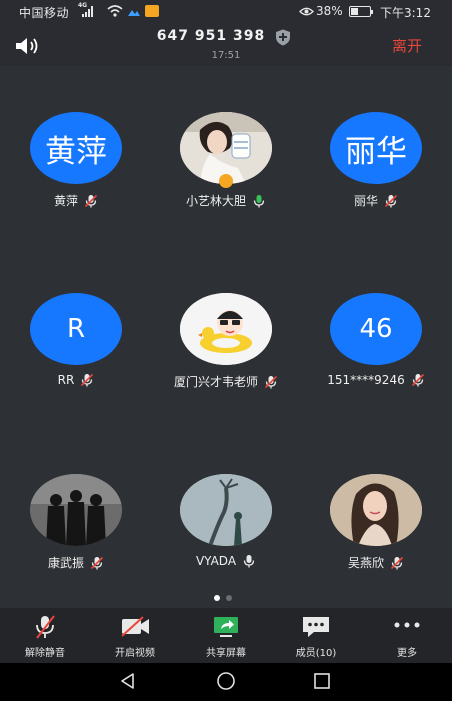 This screenshot has width=452, height=701. I want to click on start-video-button: 开启视频, so click(135, 635).